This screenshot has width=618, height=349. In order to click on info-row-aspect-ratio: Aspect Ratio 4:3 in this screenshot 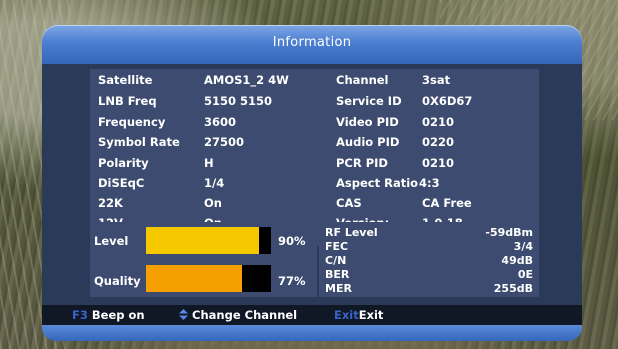, I will do `click(436, 185)`.